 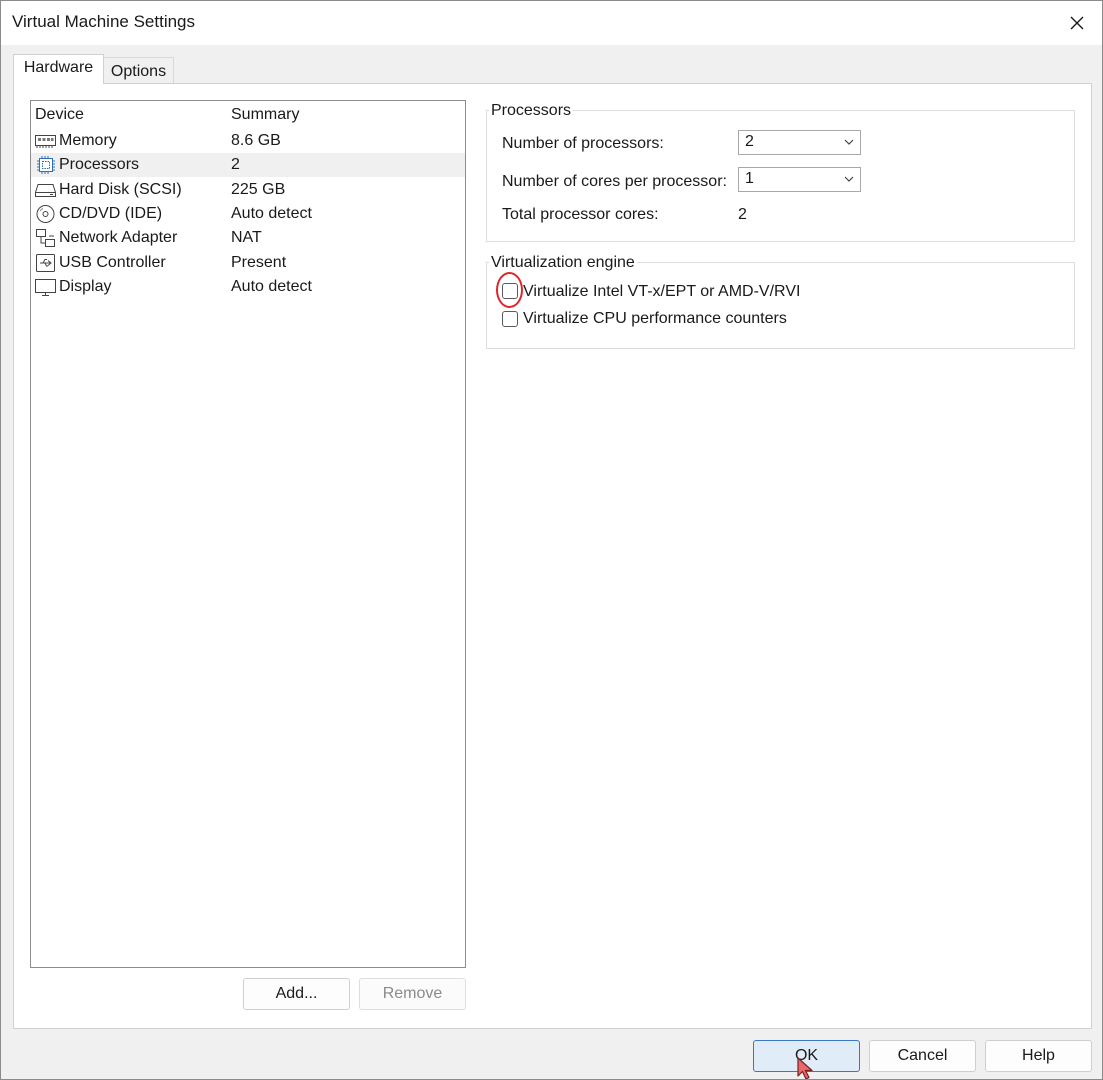 I want to click on device-summary: 8.6 GB, so click(x=256, y=140).